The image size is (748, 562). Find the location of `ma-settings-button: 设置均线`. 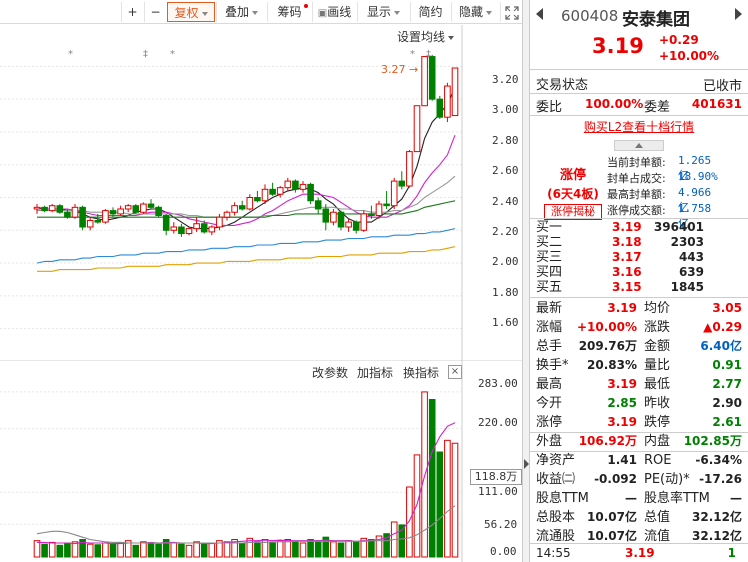

ma-settings-button: 设置均线 is located at coordinates (426, 36).